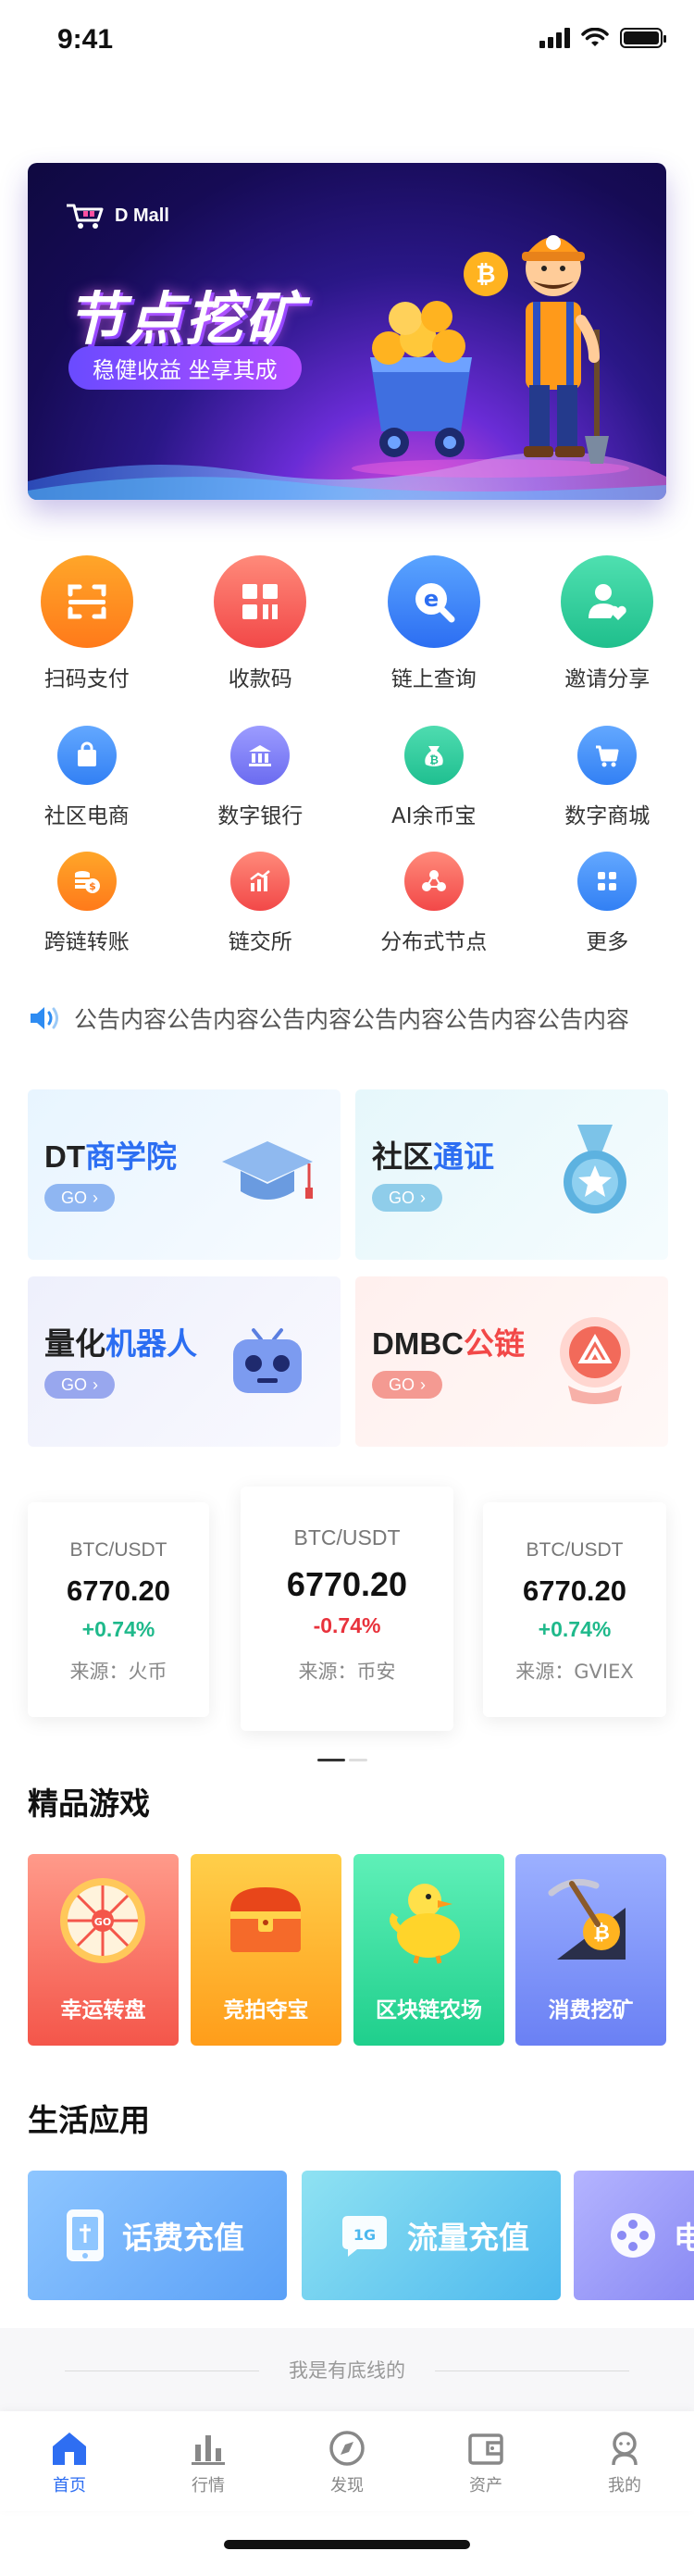 This screenshot has width=694, height=2576. Describe the element at coordinates (261, 623) in the screenshot. I see `action-receive-code: 收款码` at that location.